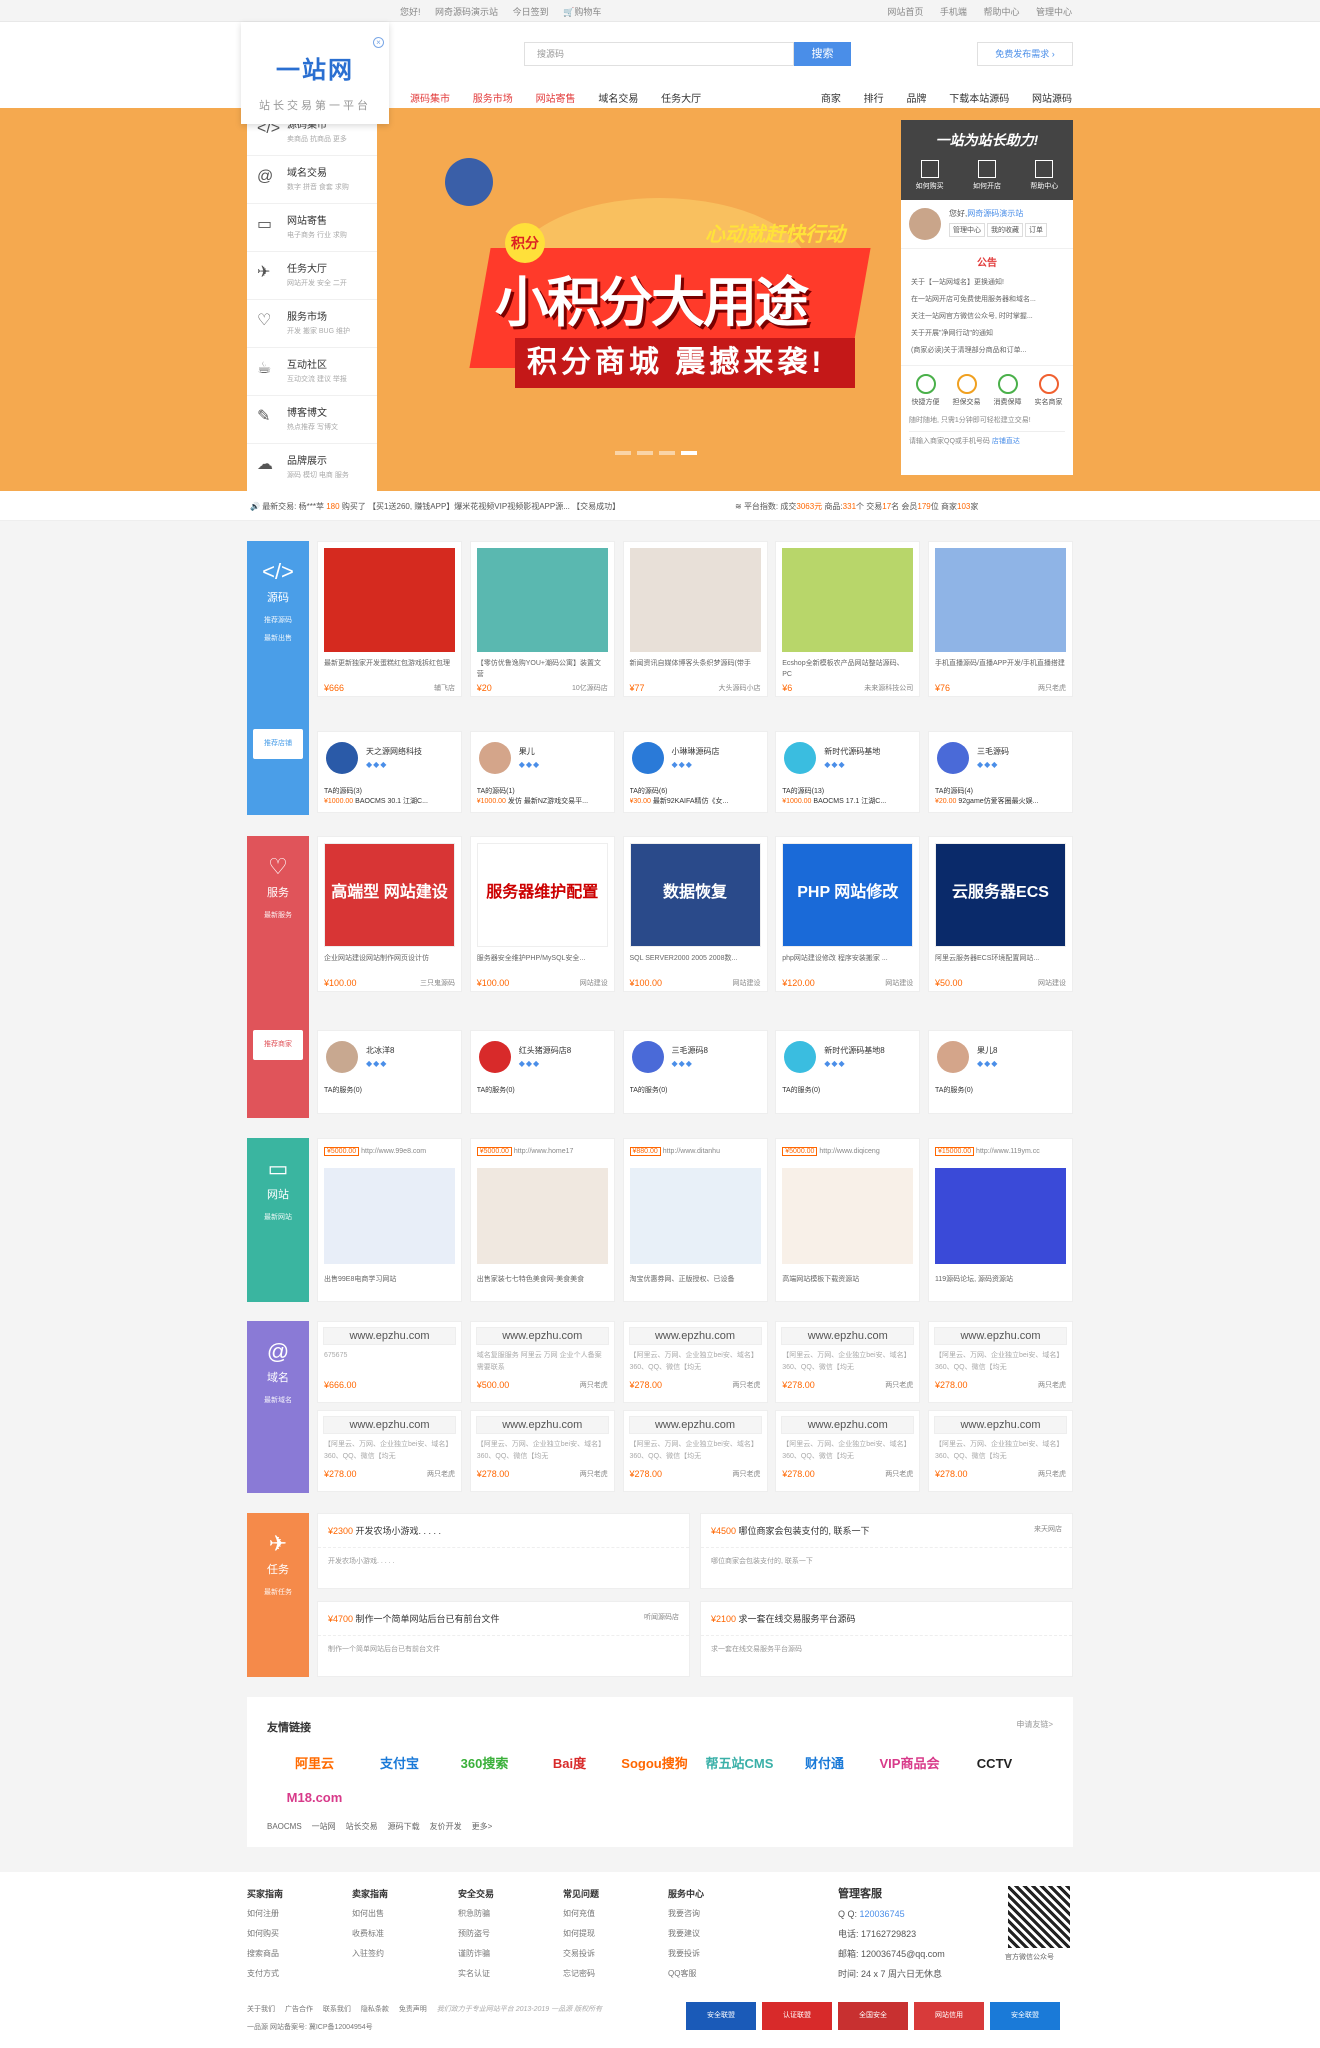  I want to click on shop-name: 小琳琳源码店, so click(696, 751).